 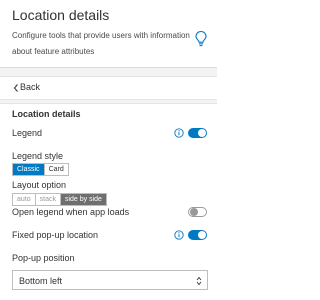 I want to click on layout-option-label: Layout option, so click(x=39, y=185).